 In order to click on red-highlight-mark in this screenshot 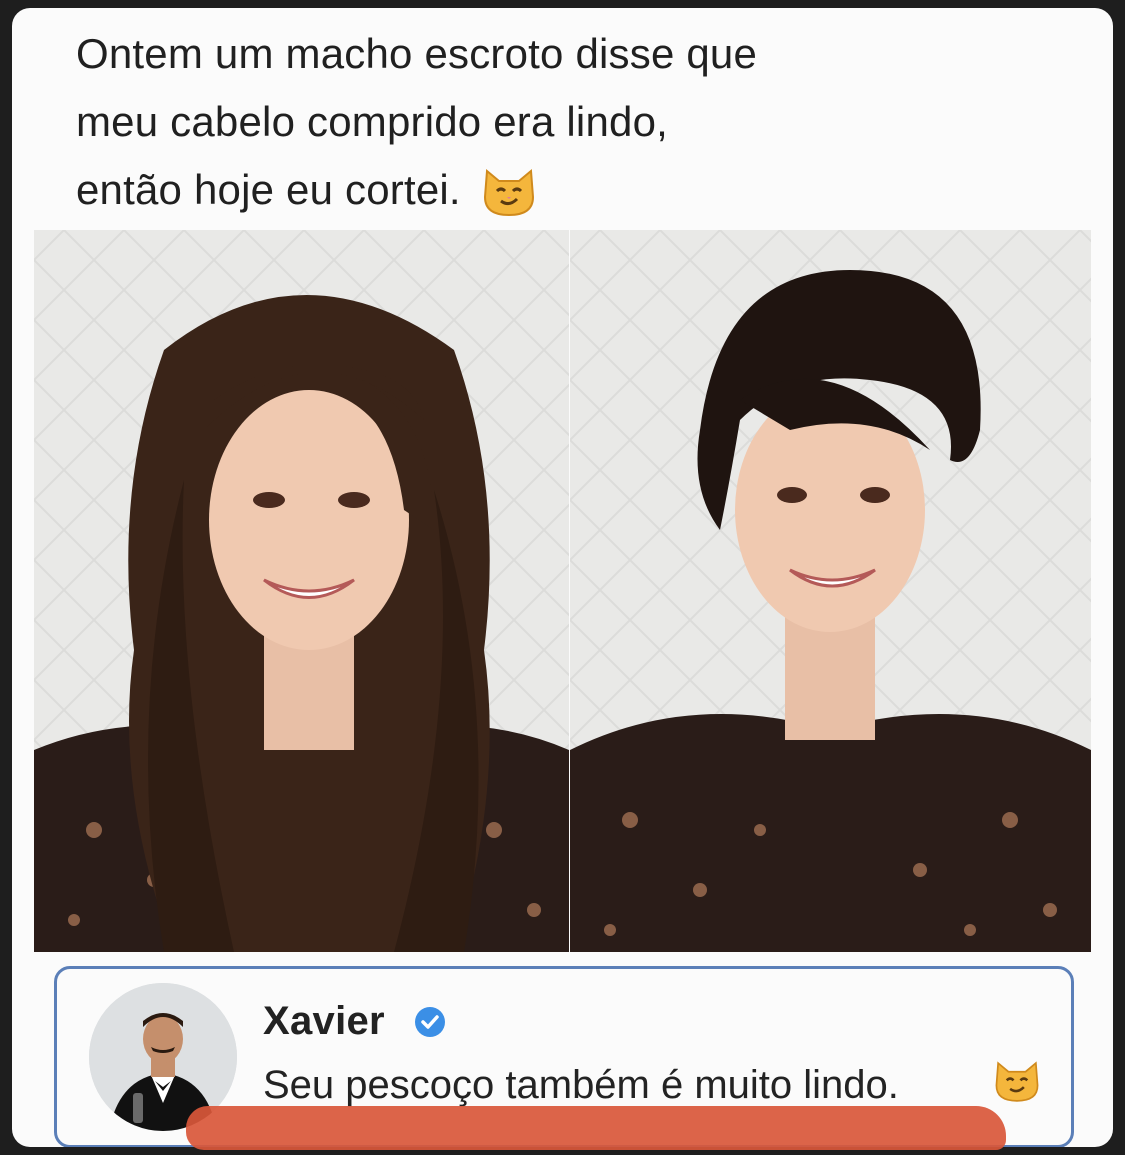, I will do `click(596, 1128)`.